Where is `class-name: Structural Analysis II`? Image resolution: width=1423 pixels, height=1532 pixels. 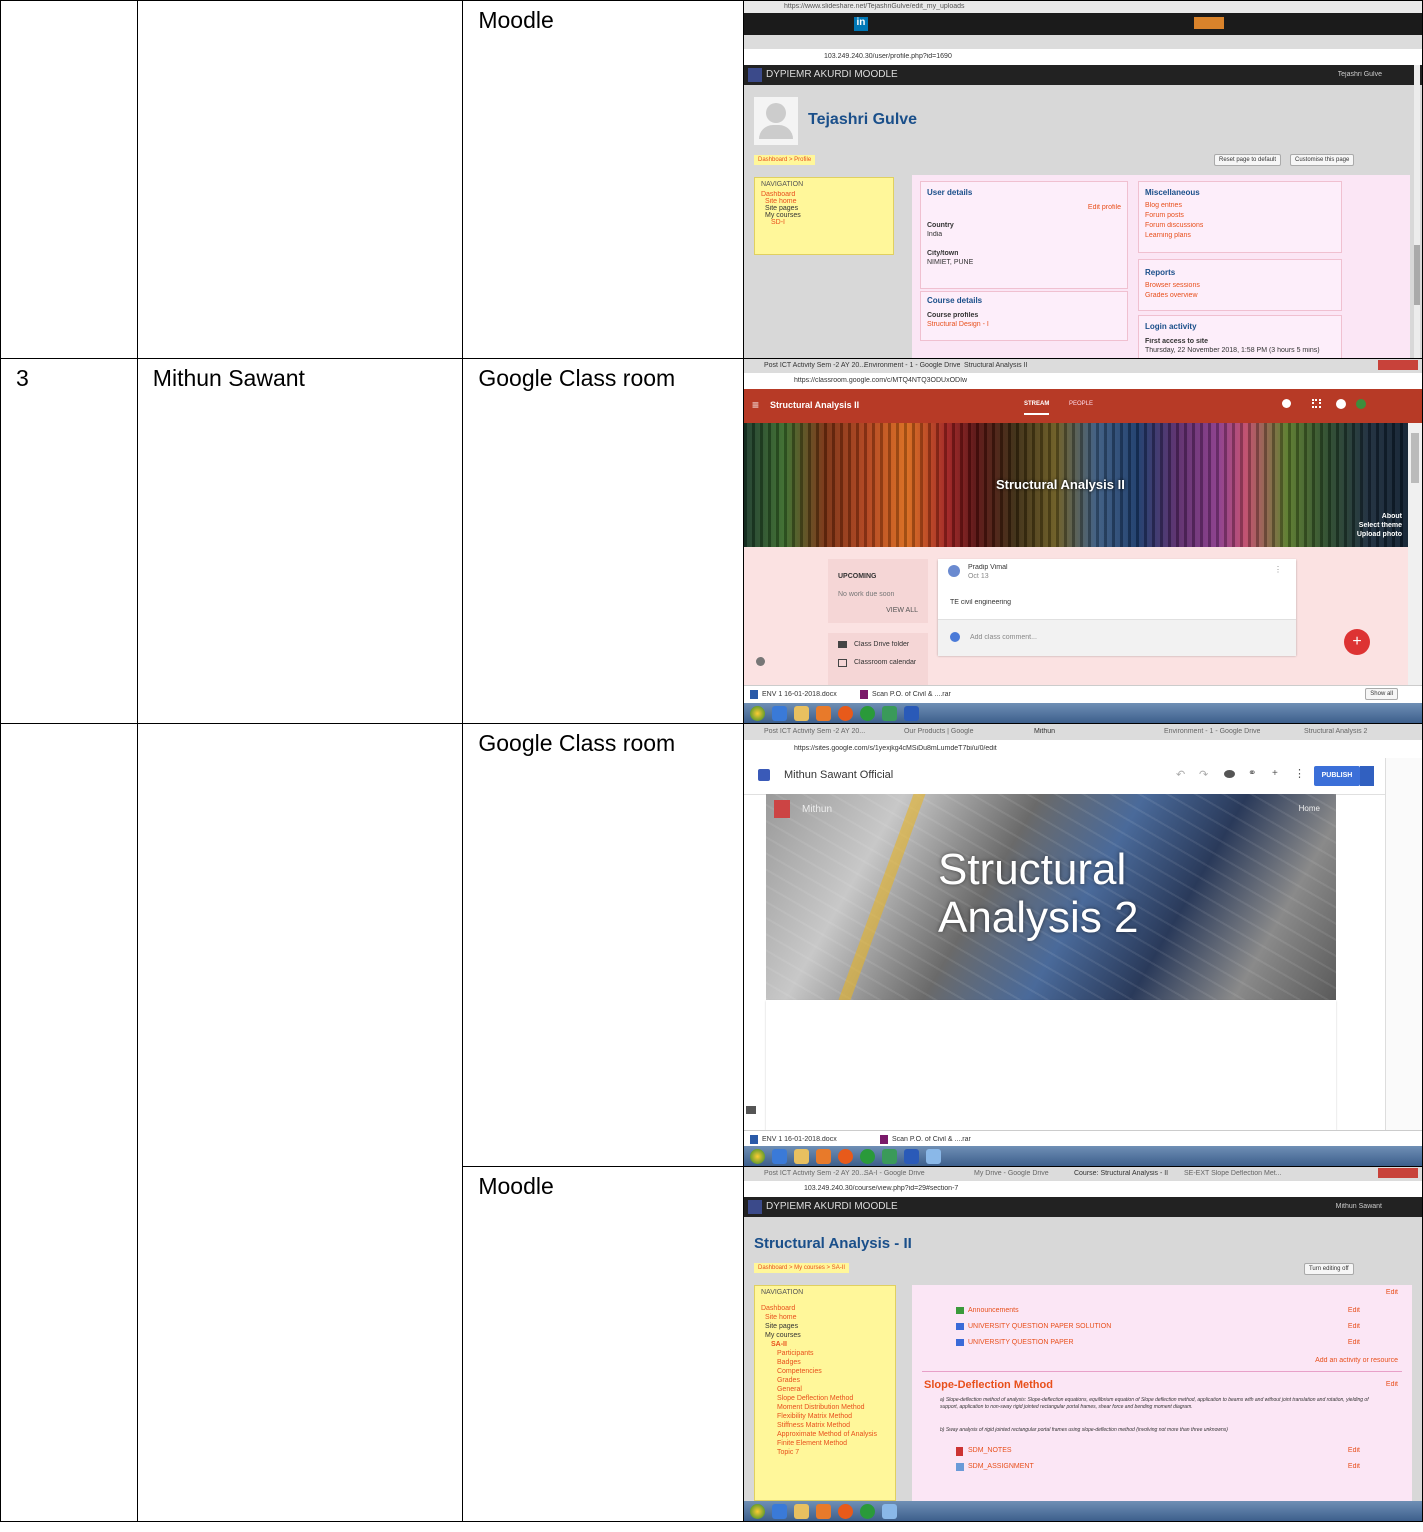 class-name: Structural Analysis II is located at coordinates (814, 405).